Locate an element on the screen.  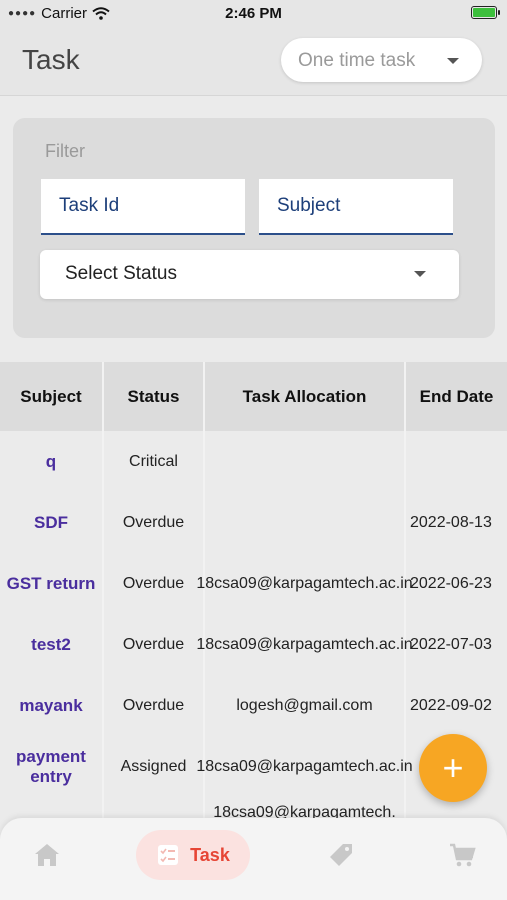
tag-icon is located at coordinates (341, 855).